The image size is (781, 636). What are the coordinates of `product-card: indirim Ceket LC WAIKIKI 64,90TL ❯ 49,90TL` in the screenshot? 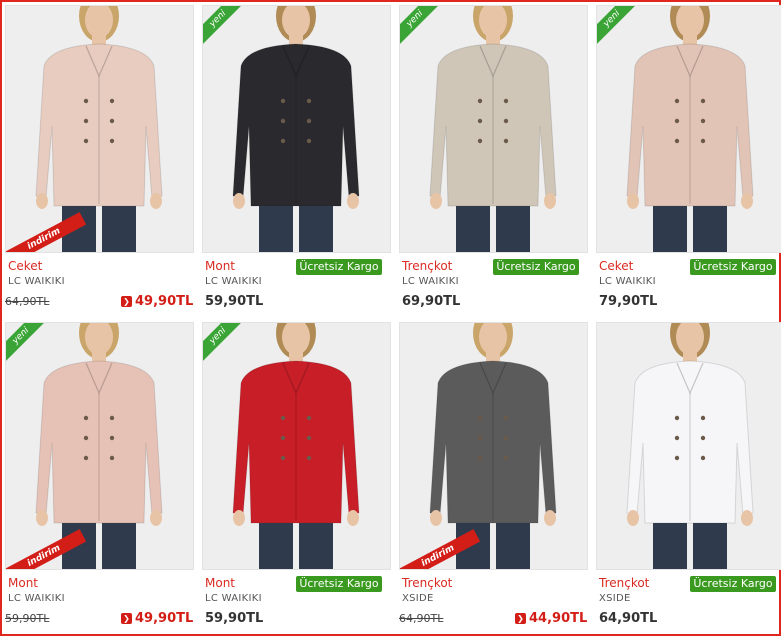 It's located at (100, 161).